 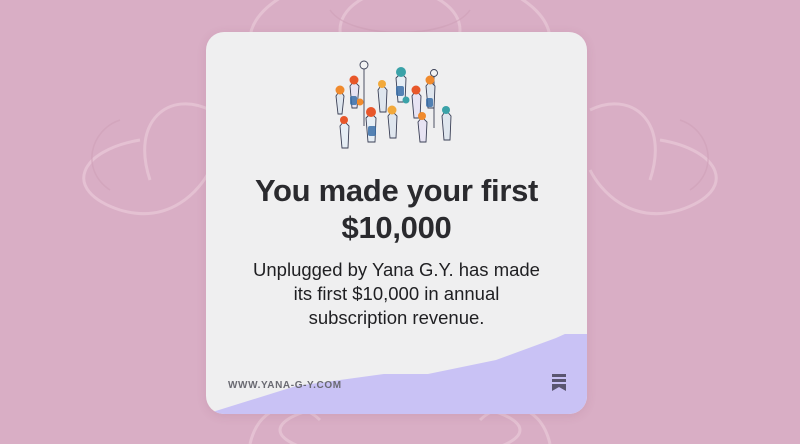 What do you see at coordinates (393, 104) in the screenshot?
I see `crowd-illustration-icon` at bounding box center [393, 104].